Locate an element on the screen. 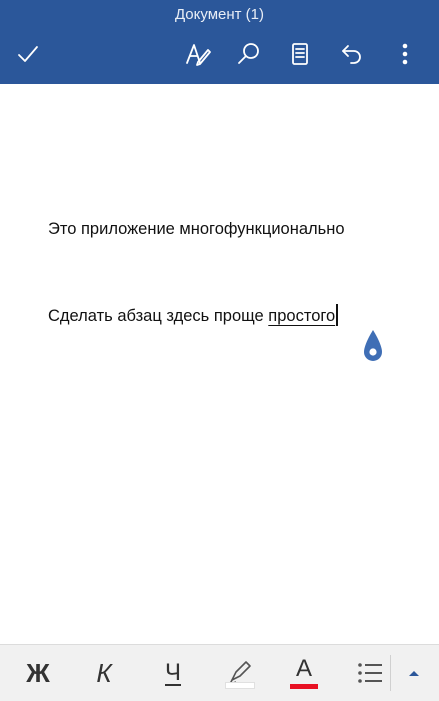  proofing-icon is located at coordinates (198, 55).